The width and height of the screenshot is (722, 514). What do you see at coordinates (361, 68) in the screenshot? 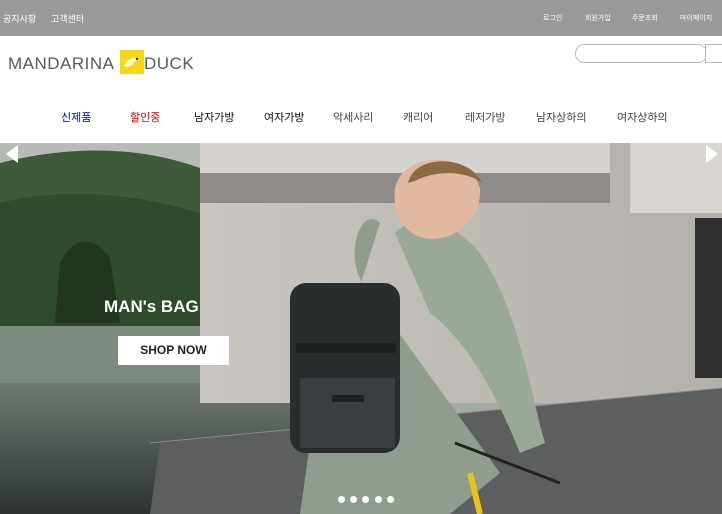
I see `site-header: MANDARINA DUCK` at bounding box center [361, 68].